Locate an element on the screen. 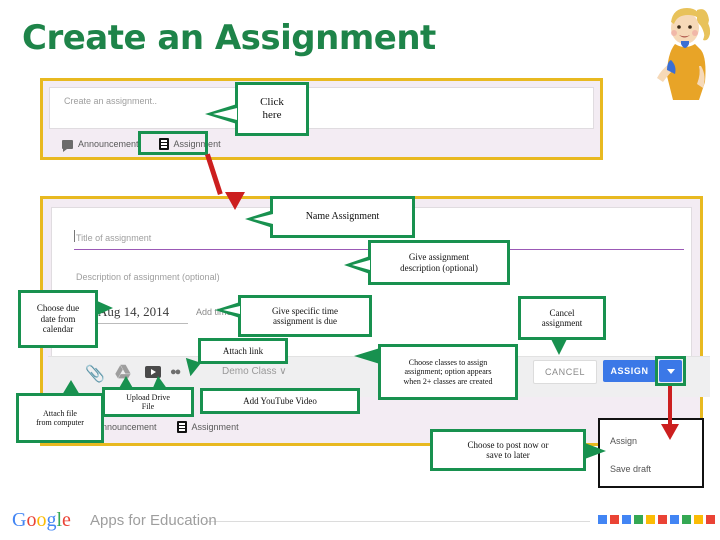 The width and height of the screenshot is (720, 540). red-arrow-shaft-dropdown is located at coordinates (670, 407).